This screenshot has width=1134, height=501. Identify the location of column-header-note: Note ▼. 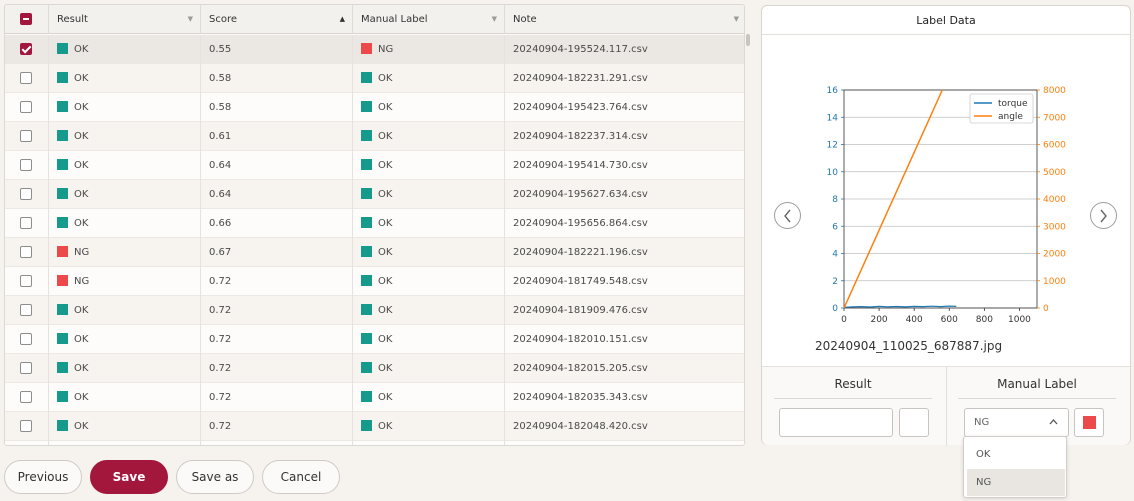
(624, 19).